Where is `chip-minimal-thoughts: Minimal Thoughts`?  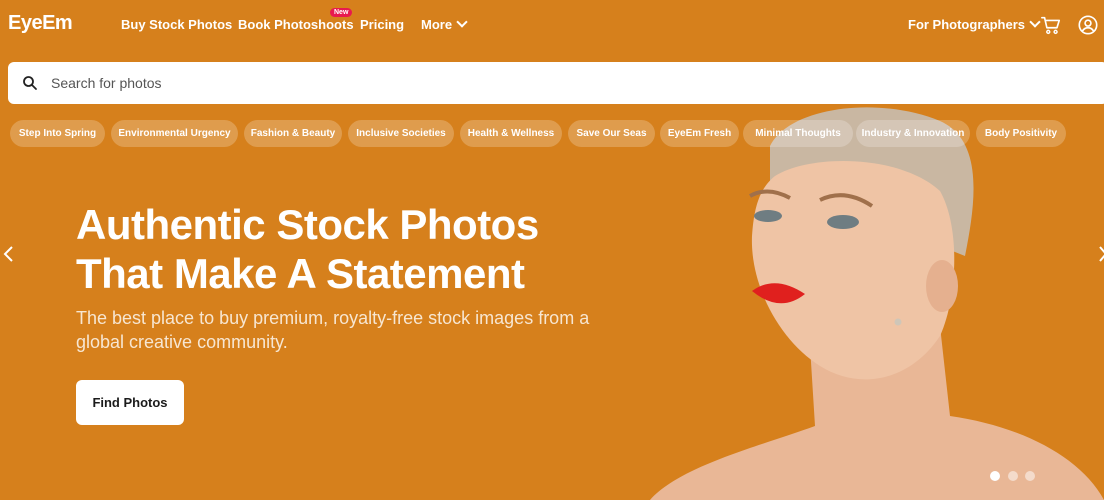
chip-minimal-thoughts: Minimal Thoughts is located at coordinates (798, 133).